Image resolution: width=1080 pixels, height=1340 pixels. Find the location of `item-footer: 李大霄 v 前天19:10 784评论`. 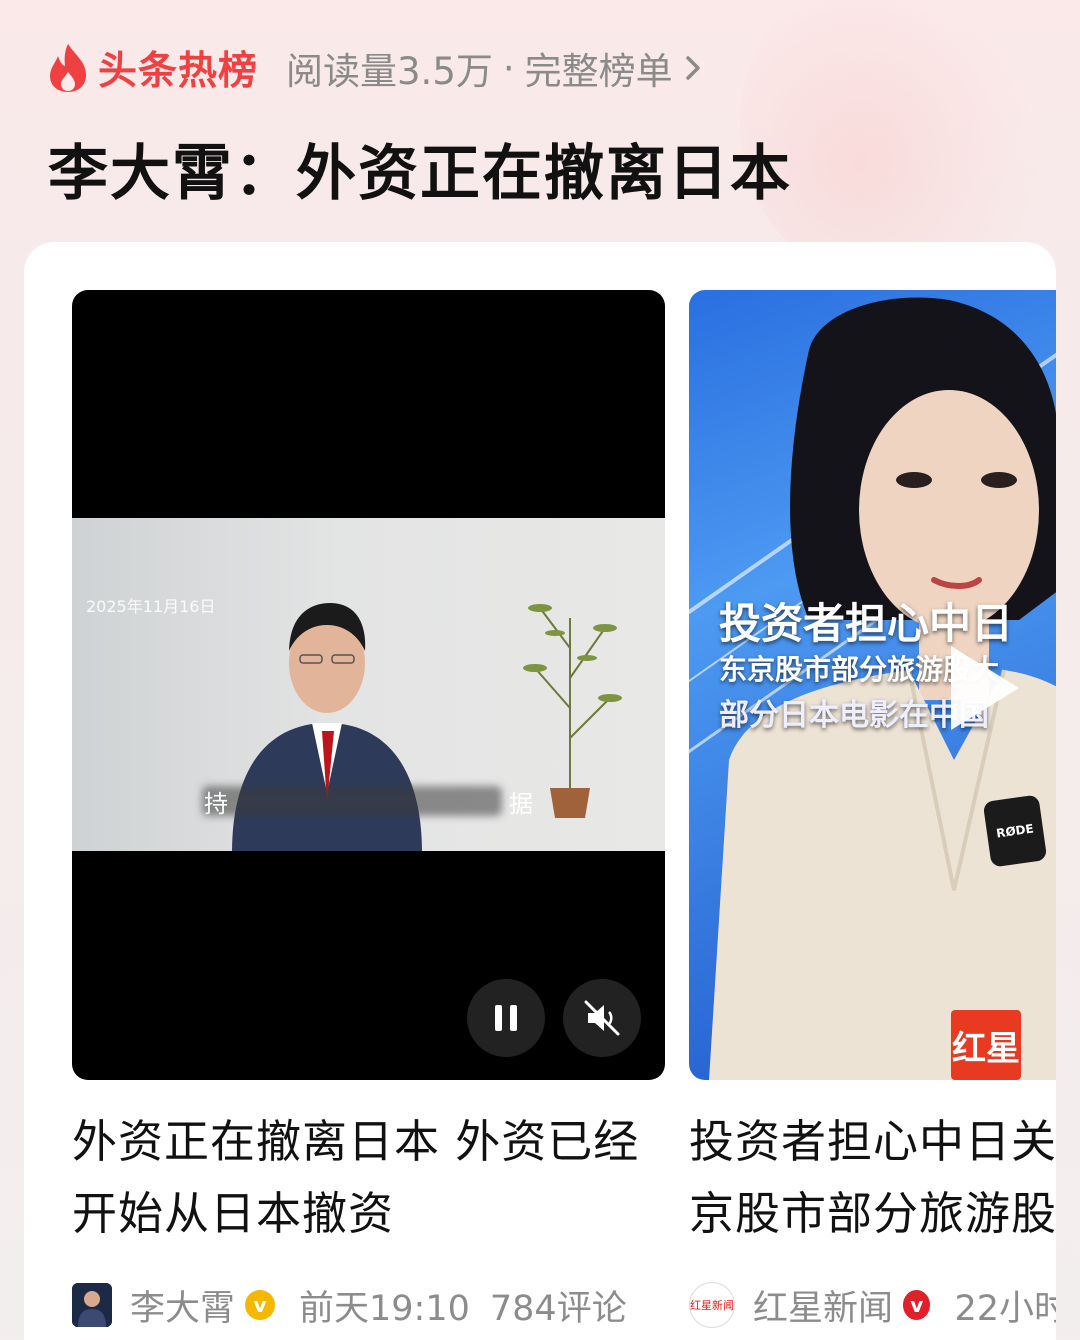

item-footer: 李大霄 v 前天19:10 784评论 is located at coordinates (368, 1305).